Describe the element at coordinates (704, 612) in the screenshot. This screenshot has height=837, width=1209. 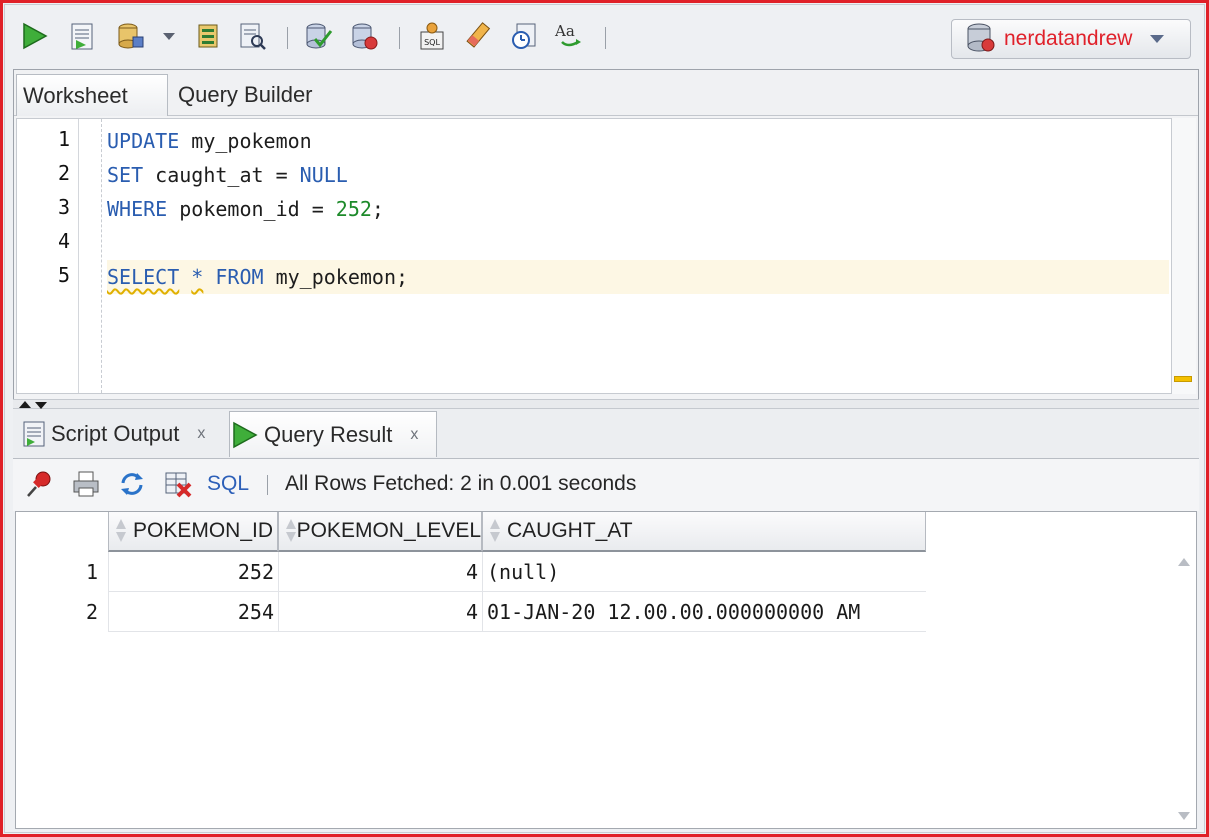
I see `cell-caught-at: 01-JAN-20 12.00.00.000000000 AM` at that location.